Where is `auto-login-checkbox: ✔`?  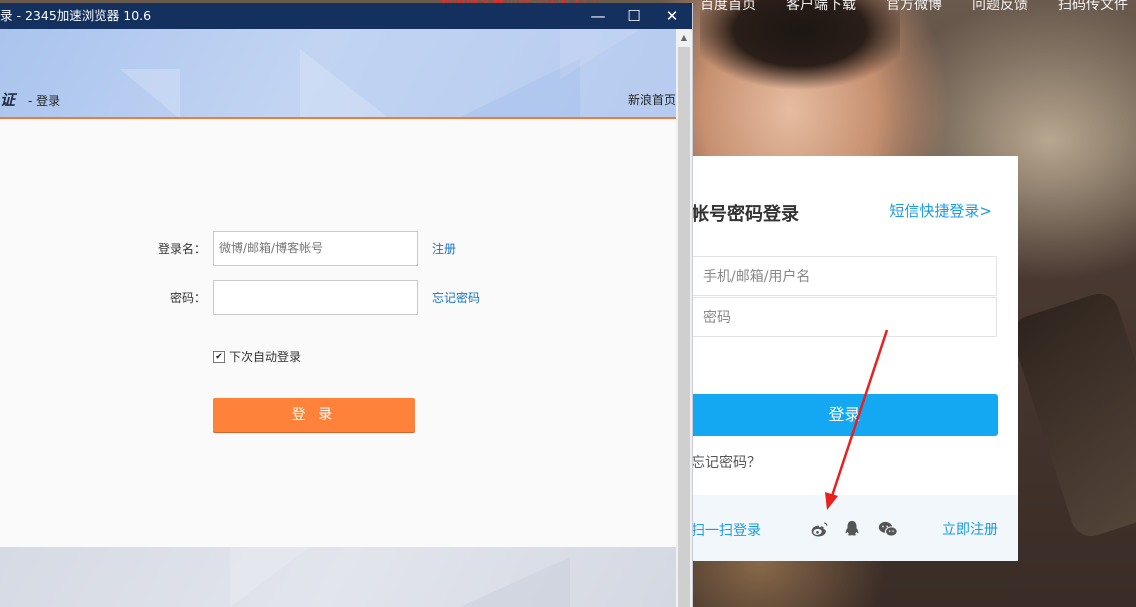
auto-login-checkbox: ✔ is located at coordinates (219, 356).